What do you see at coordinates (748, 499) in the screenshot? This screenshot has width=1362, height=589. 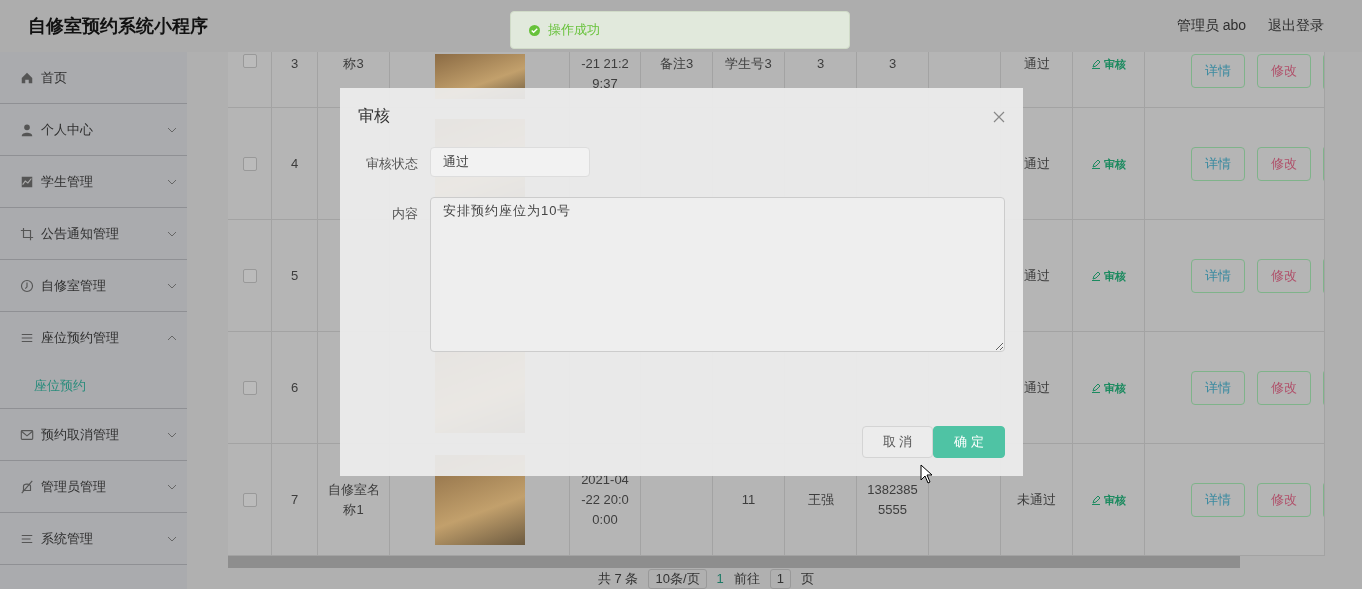 I see `student-number: 11` at bounding box center [748, 499].